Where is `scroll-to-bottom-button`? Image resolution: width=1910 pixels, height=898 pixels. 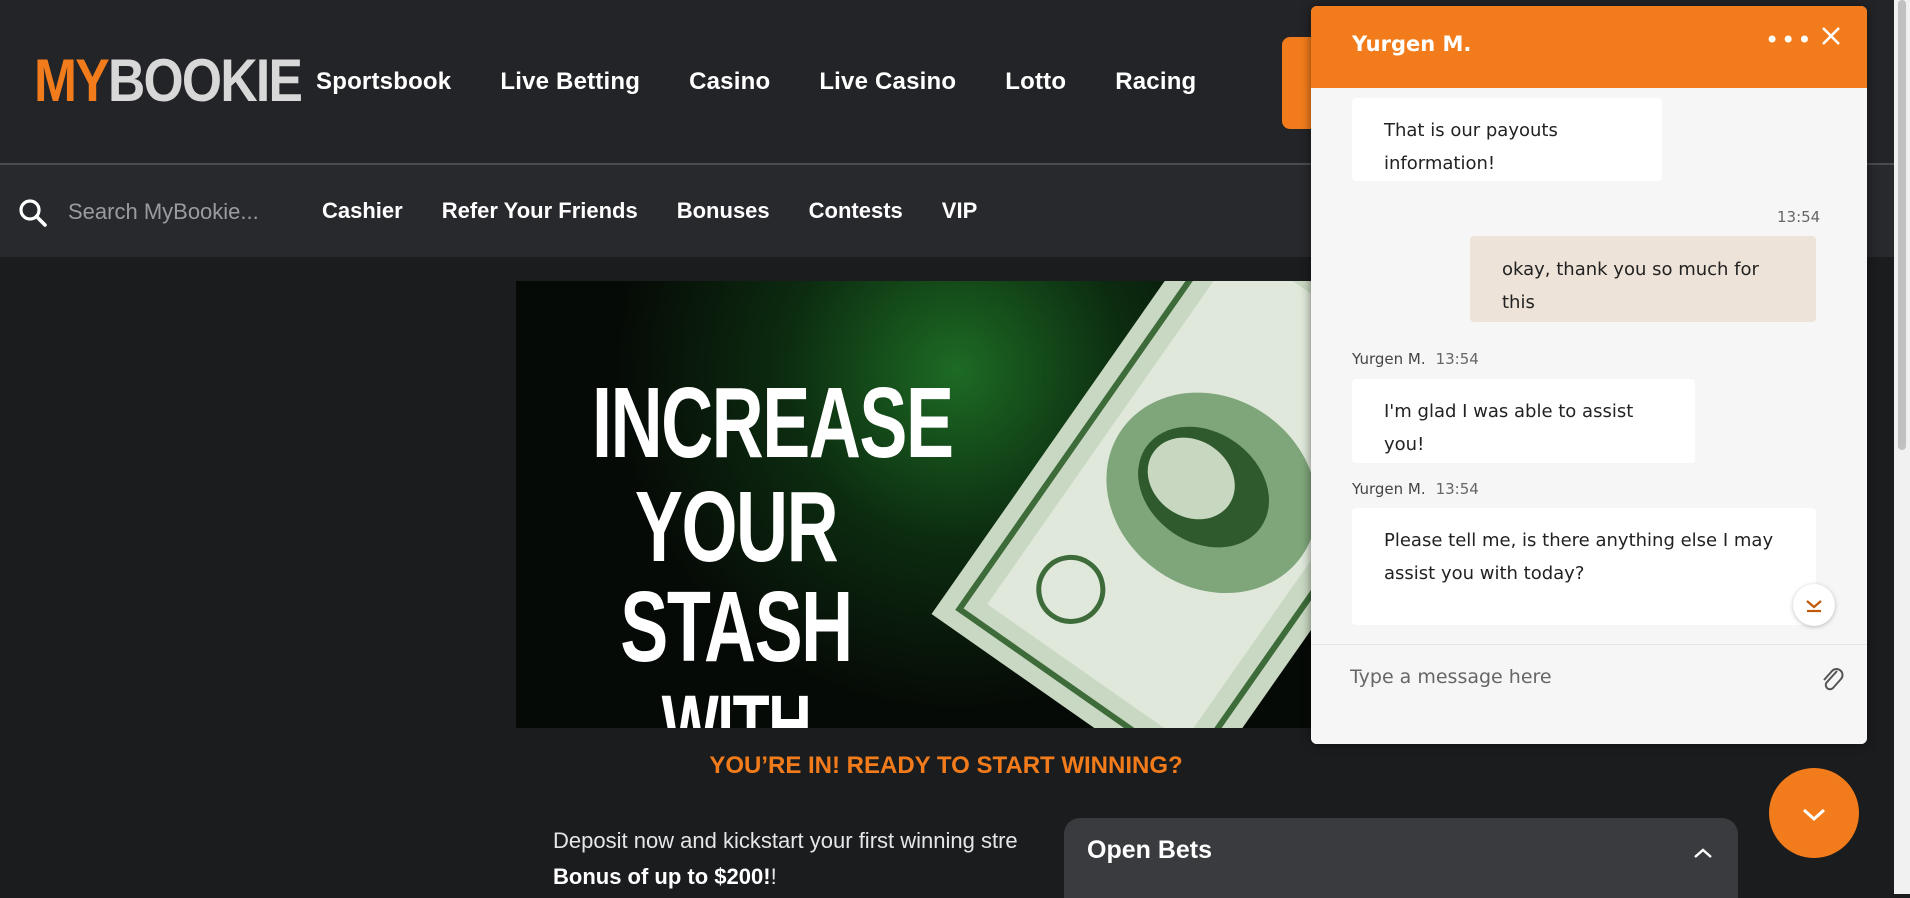 scroll-to-bottom-button is located at coordinates (1814, 605).